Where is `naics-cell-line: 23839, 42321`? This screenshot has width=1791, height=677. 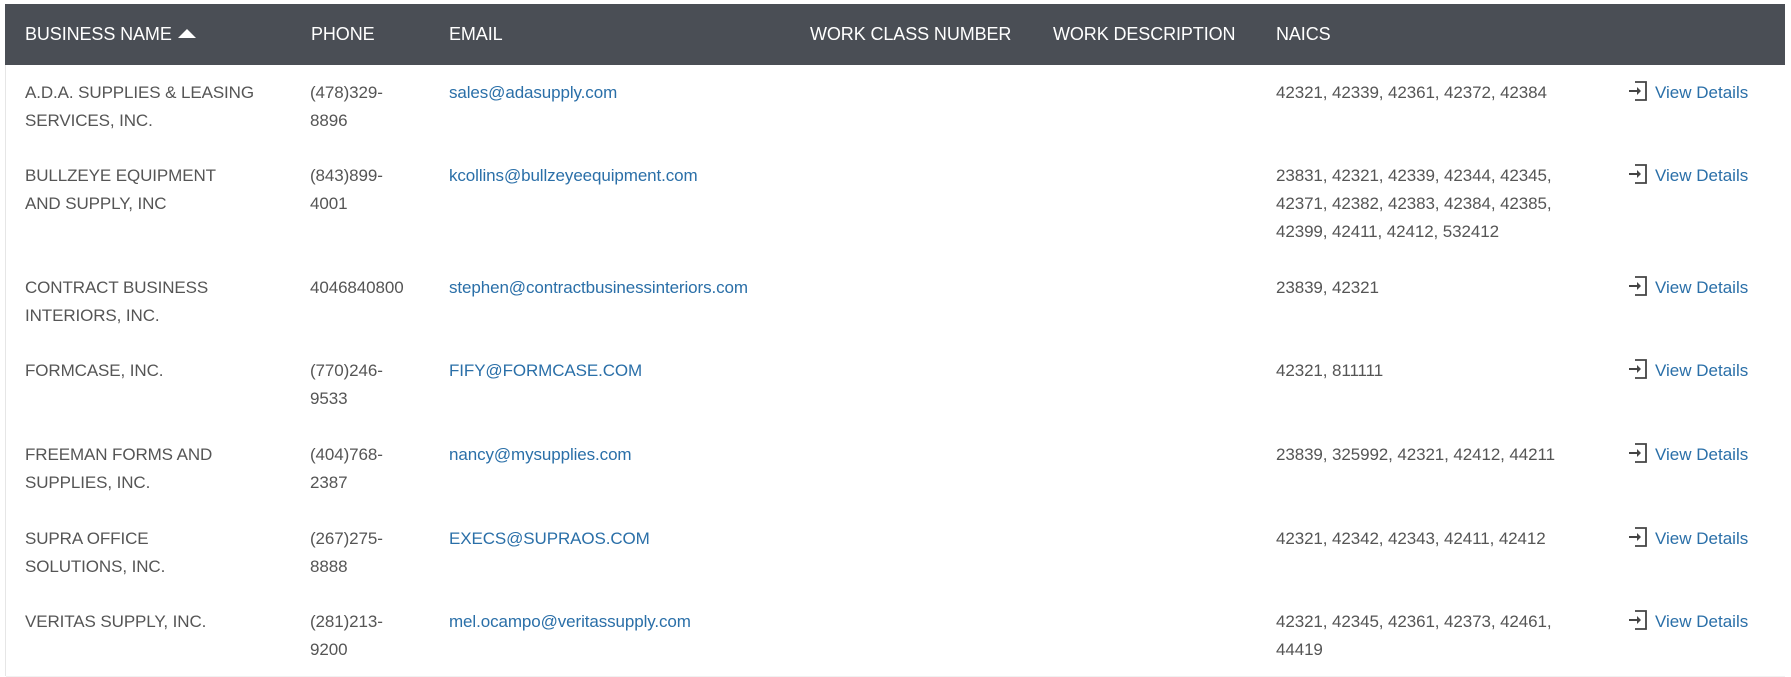
naics-cell-line: 23839, 42321 is located at coordinates (1327, 287).